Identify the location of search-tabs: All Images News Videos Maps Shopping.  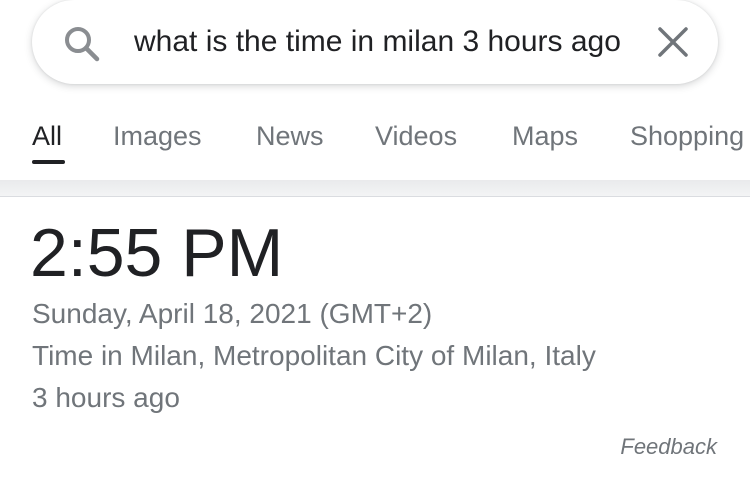
(375, 135).